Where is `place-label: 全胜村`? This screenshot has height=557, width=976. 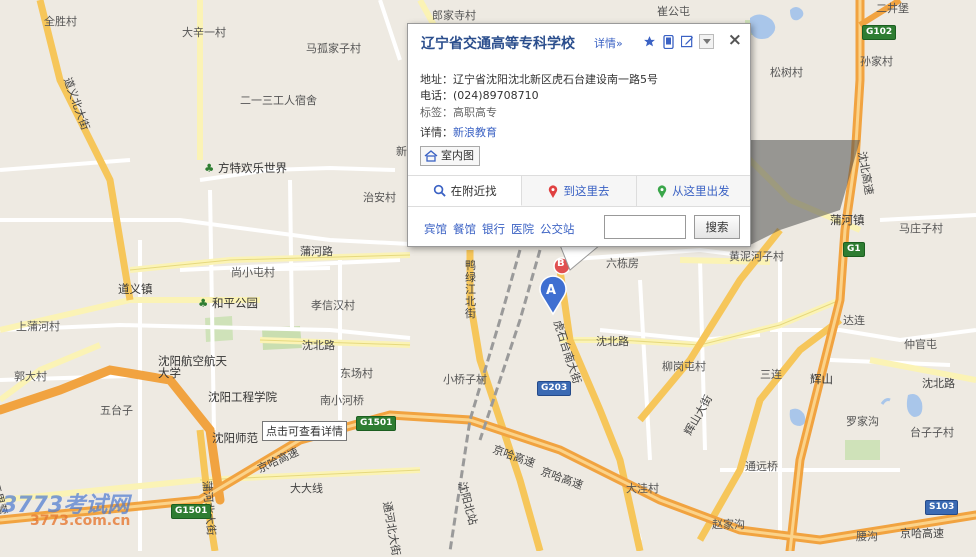 place-label: 全胜村 is located at coordinates (60, 21).